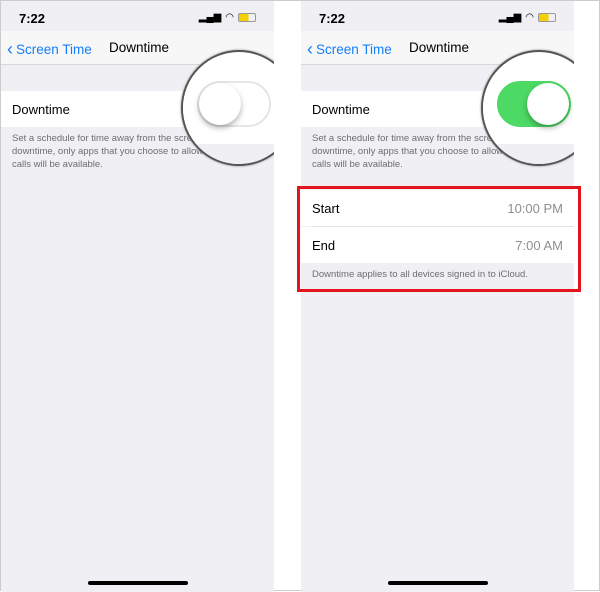 Image resolution: width=600 pixels, height=592 pixels. What do you see at coordinates (439, 239) in the screenshot?
I see `highlight-box` at bounding box center [439, 239].